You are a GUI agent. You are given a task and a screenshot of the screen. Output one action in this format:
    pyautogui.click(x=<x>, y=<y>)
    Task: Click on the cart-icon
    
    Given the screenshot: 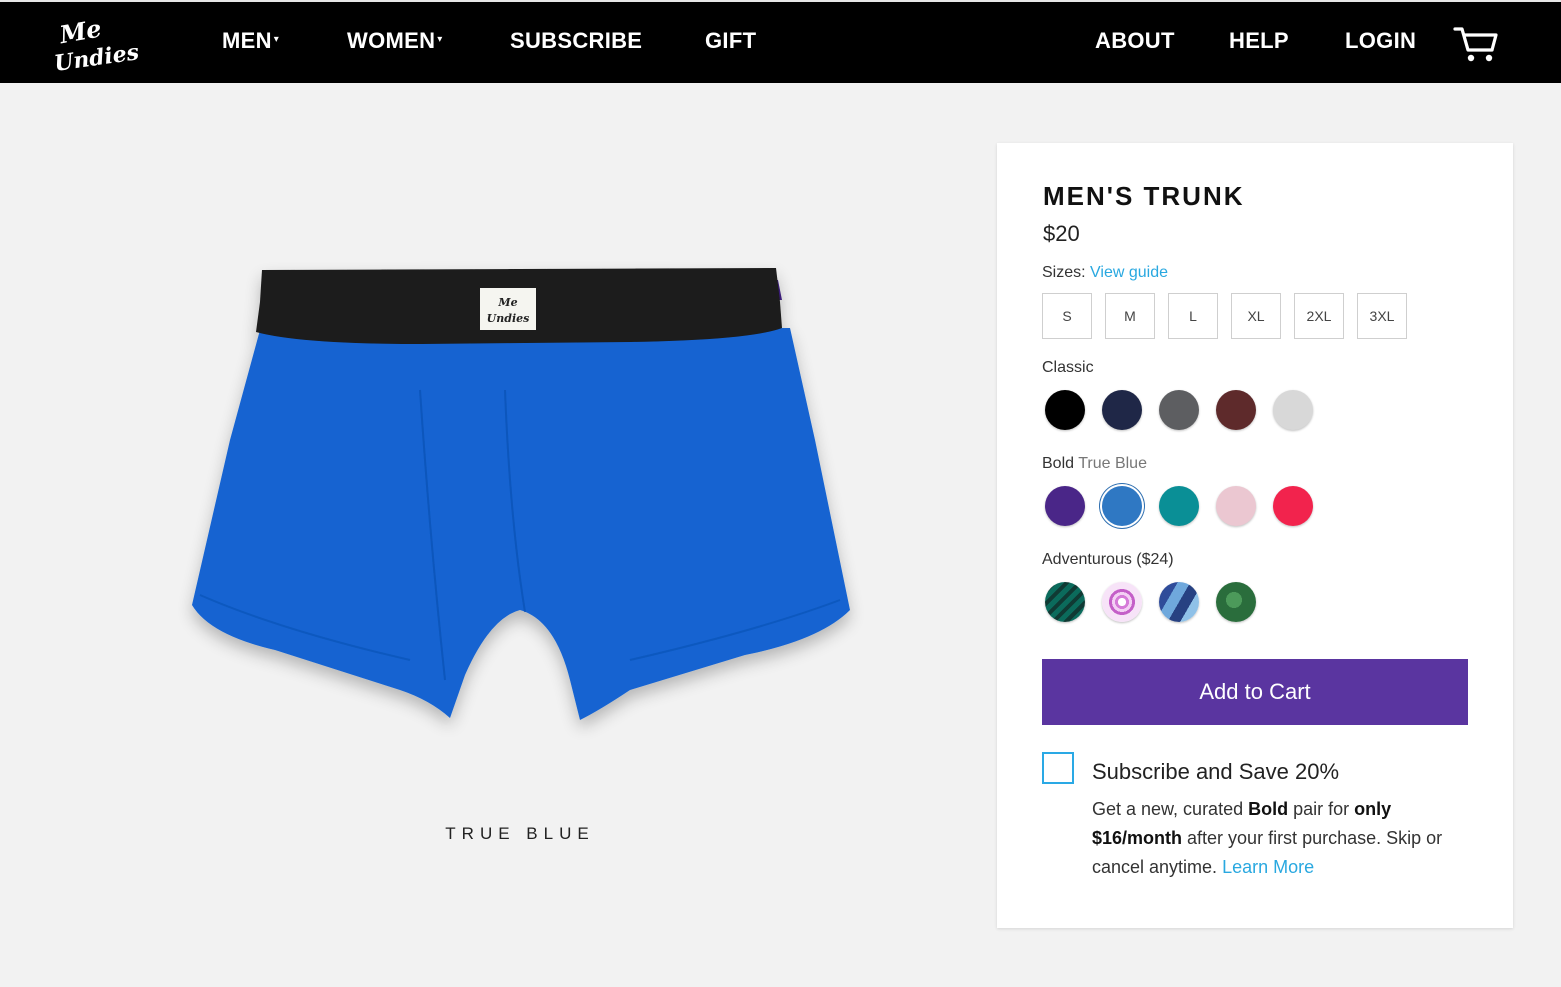 What is the action you would take?
    pyautogui.click(x=1476, y=44)
    